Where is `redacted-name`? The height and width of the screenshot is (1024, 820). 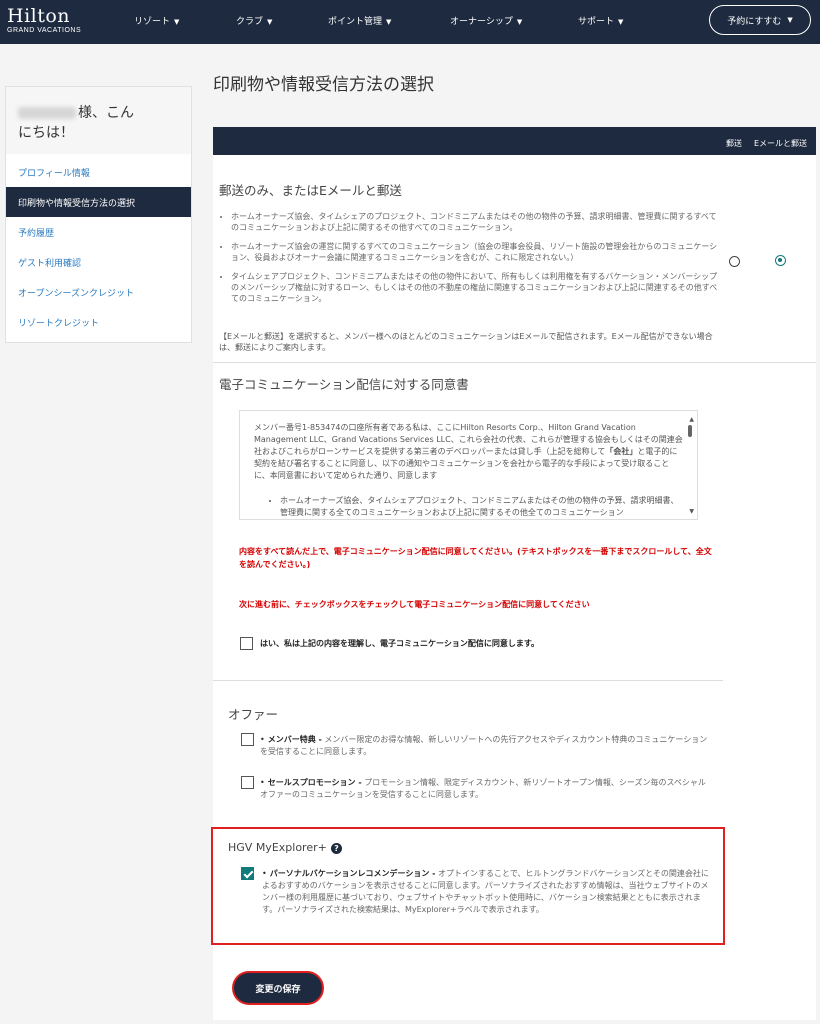 redacted-name is located at coordinates (47, 113).